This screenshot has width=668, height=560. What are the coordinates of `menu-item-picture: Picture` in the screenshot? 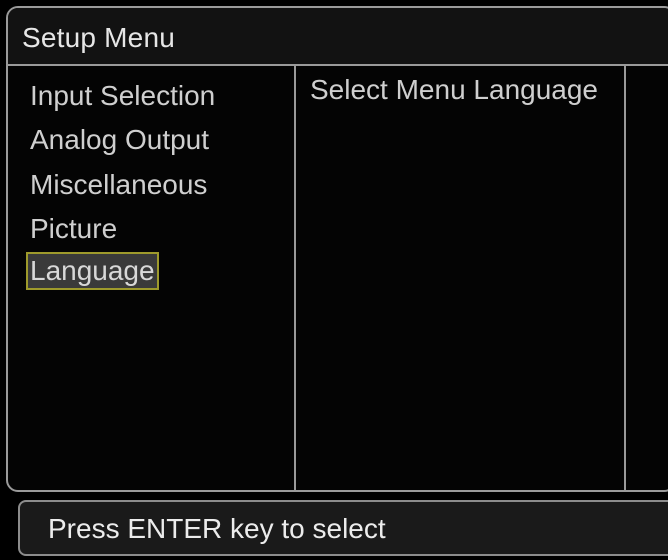 It's located at (73, 229).